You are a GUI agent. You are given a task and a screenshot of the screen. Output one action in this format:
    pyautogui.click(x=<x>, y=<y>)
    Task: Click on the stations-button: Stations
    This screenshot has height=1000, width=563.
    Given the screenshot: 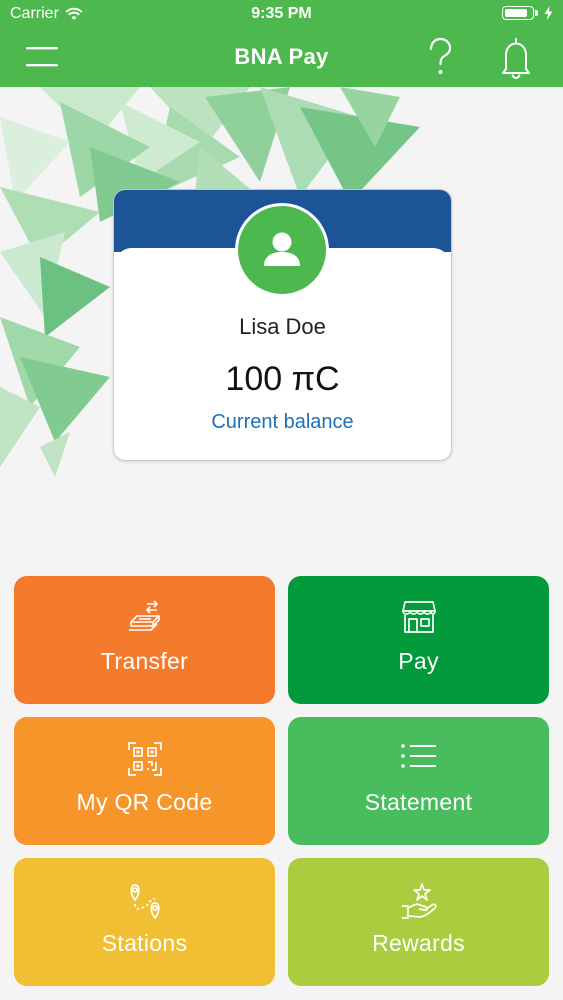 What is the action you would take?
    pyautogui.click(x=144, y=922)
    